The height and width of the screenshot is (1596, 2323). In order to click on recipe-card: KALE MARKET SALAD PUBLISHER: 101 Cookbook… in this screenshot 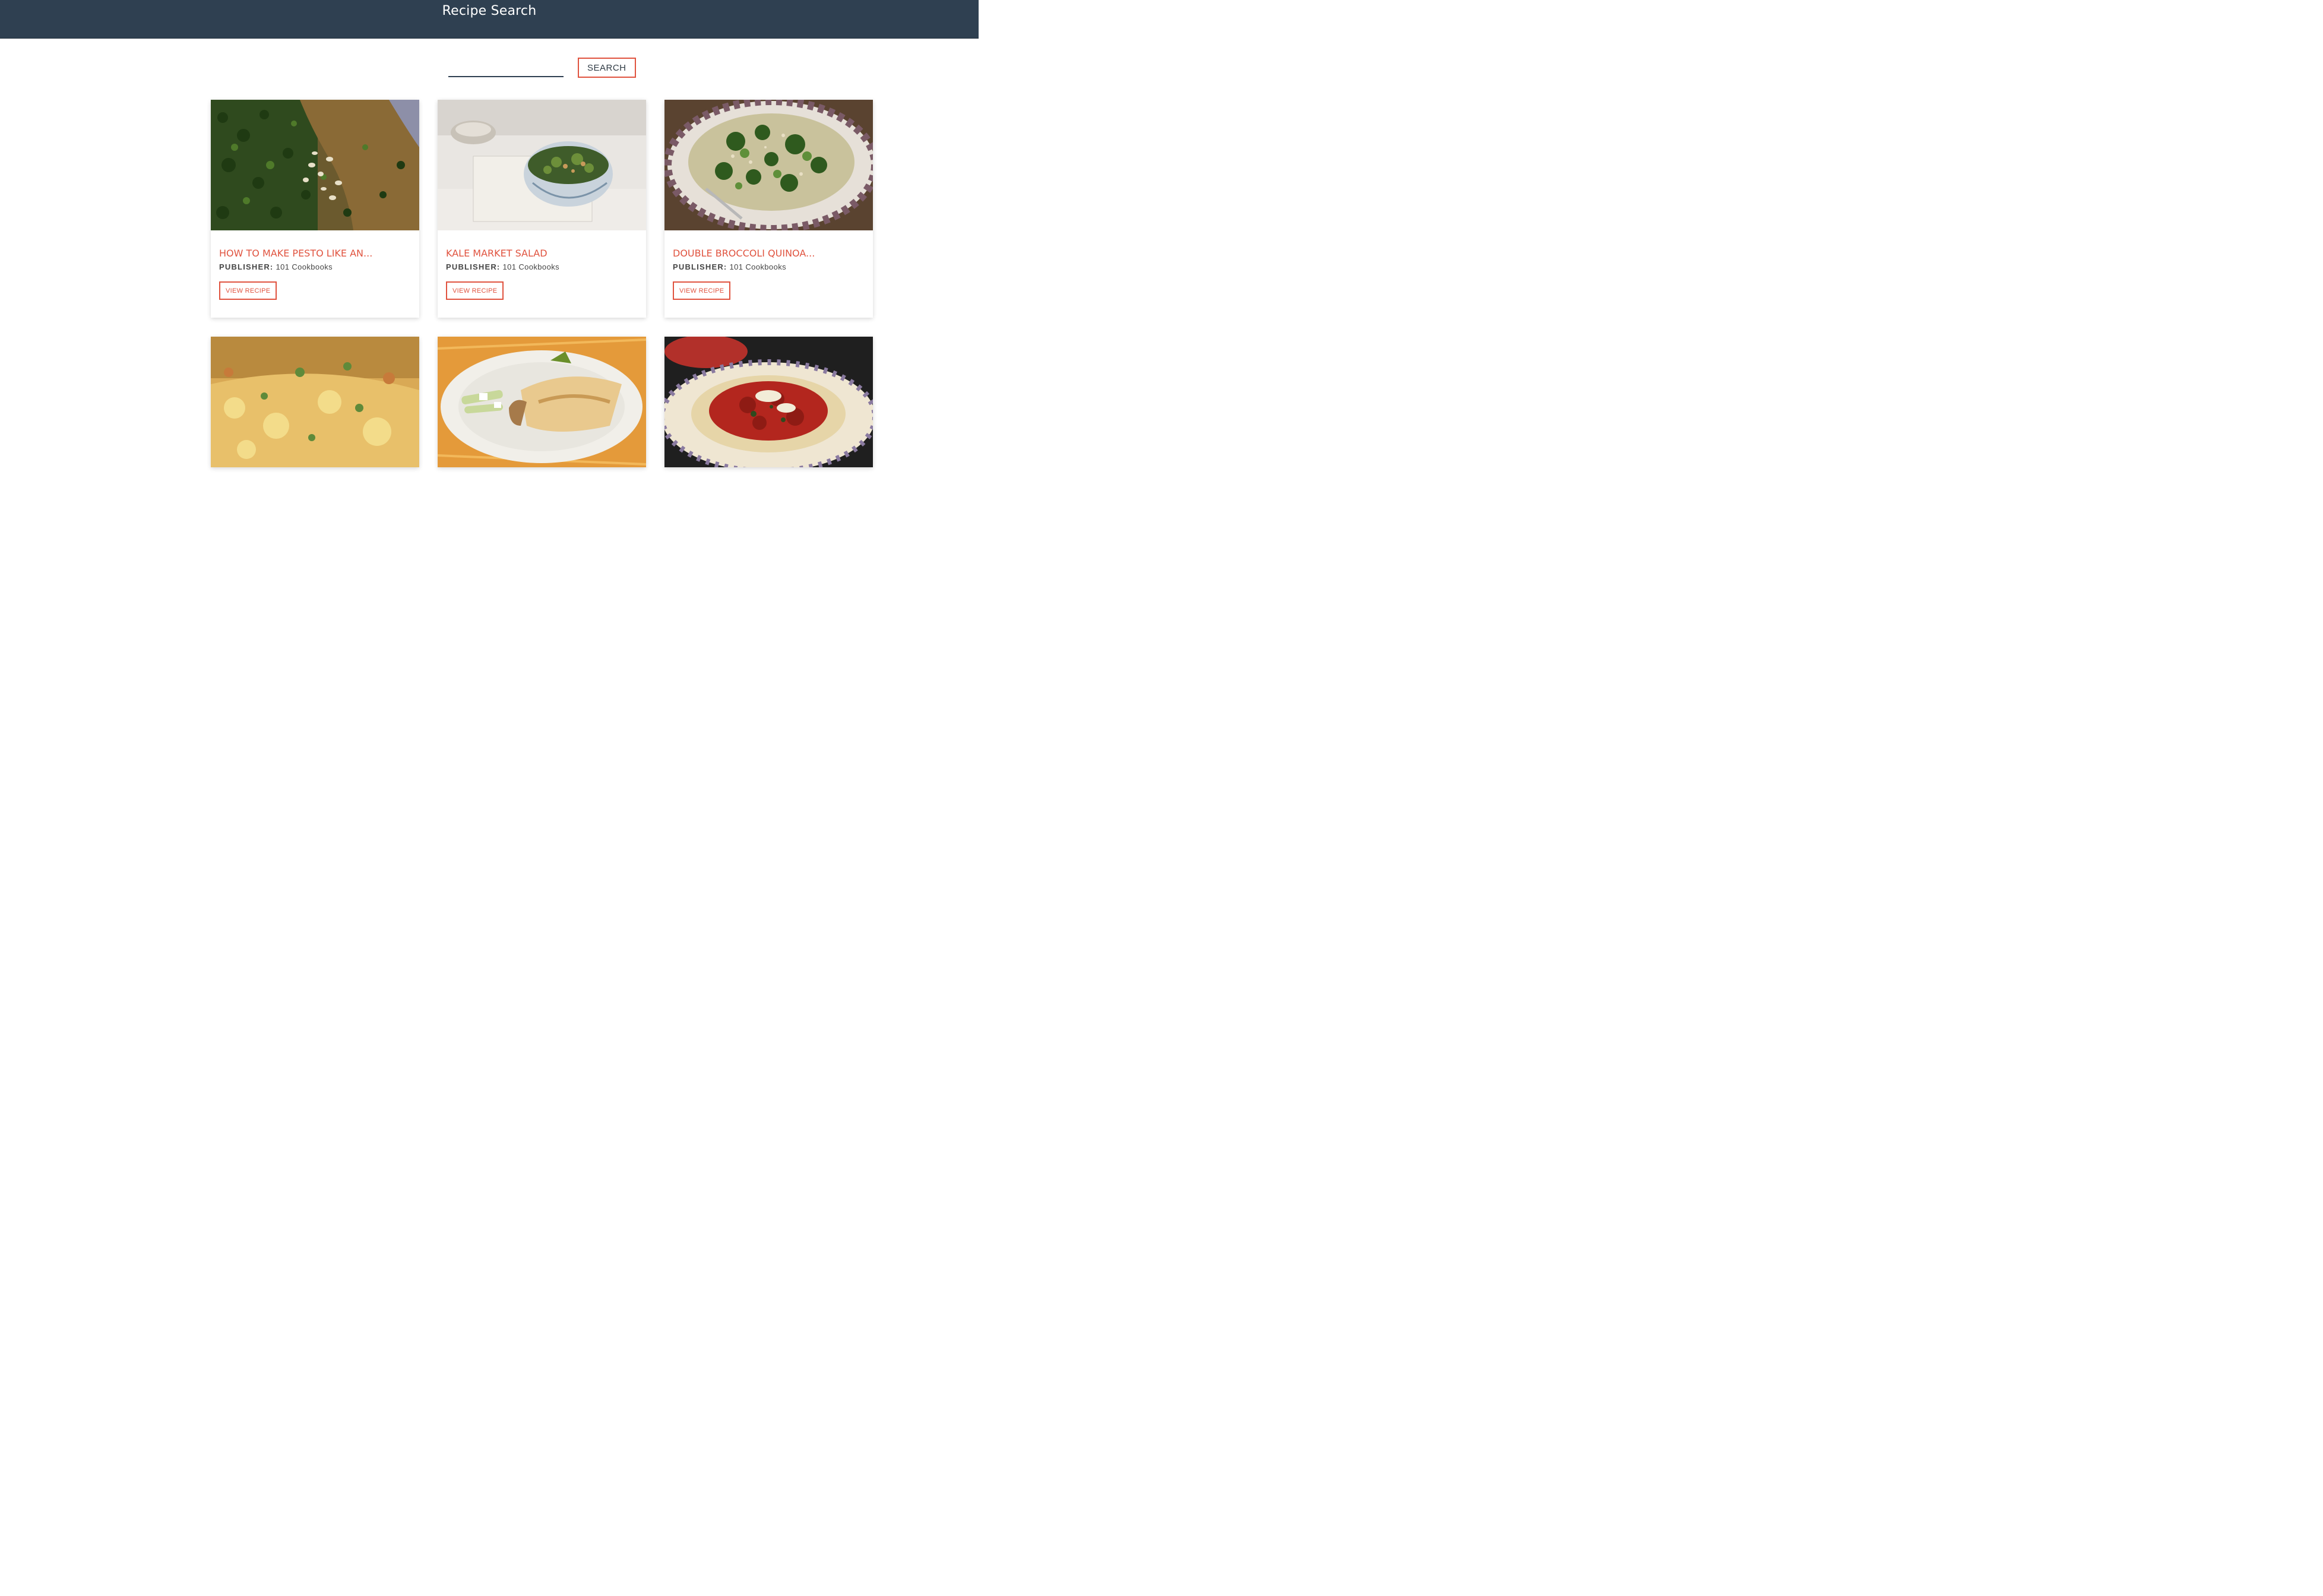, I will do `click(542, 209)`.